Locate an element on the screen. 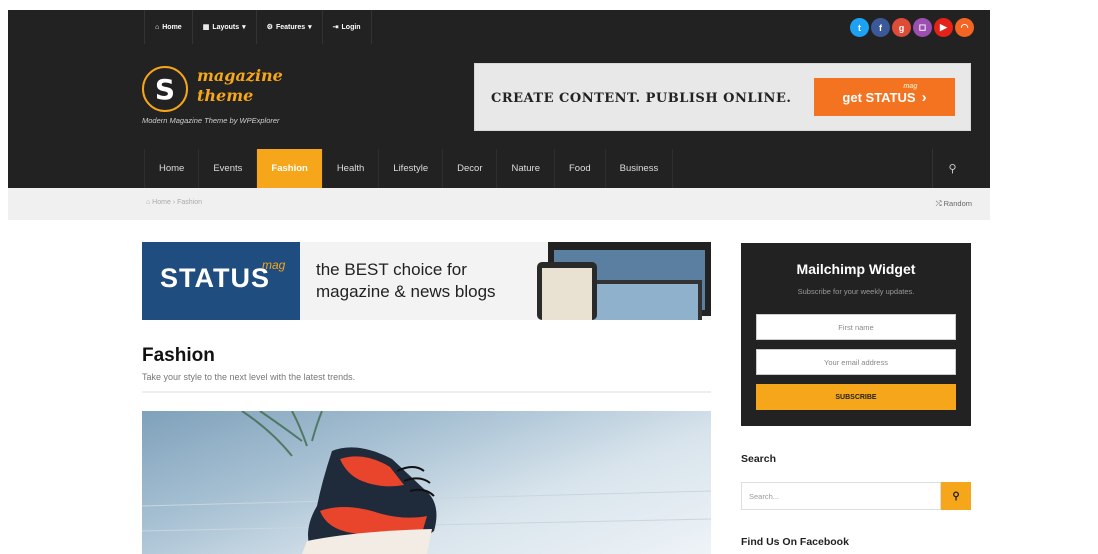 Image resolution: width=1098 pixels, height=554 pixels. twitter-icon: t is located at coordinates (859, 27).